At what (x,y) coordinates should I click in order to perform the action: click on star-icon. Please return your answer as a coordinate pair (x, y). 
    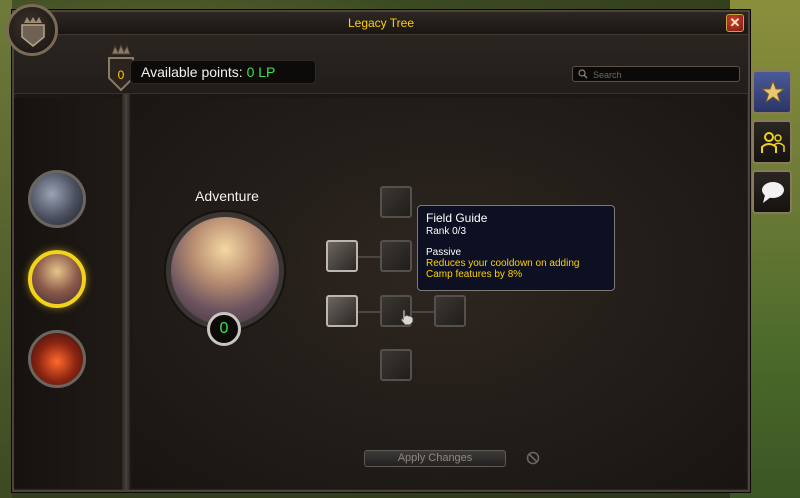
    Looking at the image, I should click on (773, 91).